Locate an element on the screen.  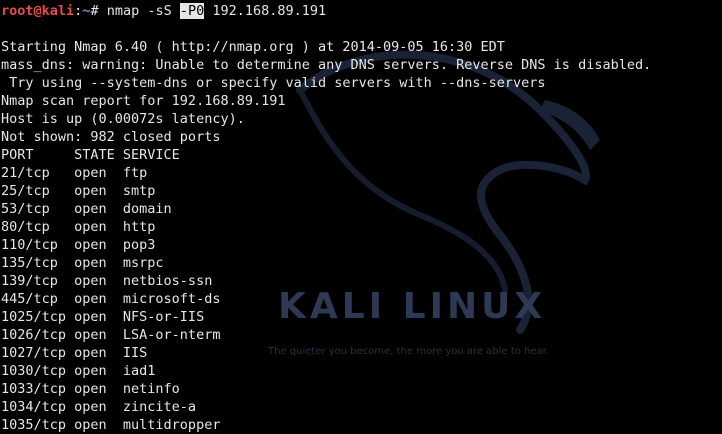
port-row: 21/tcp open ftp is located at coordinates (74, 173).